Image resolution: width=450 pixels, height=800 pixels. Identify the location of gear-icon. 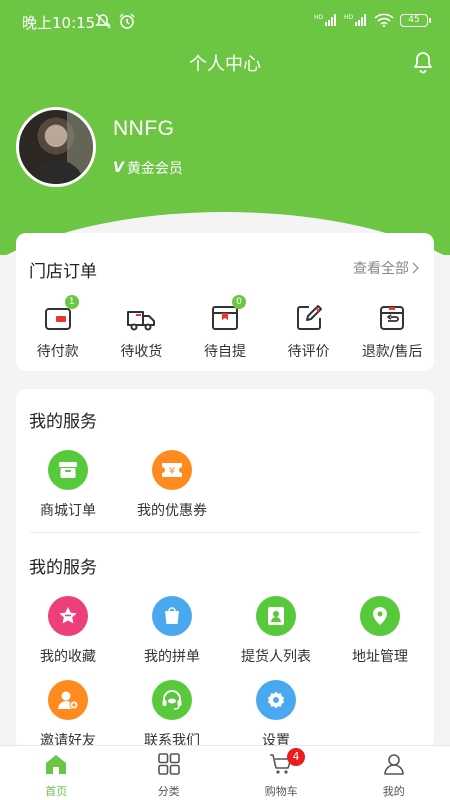
(276, 700).